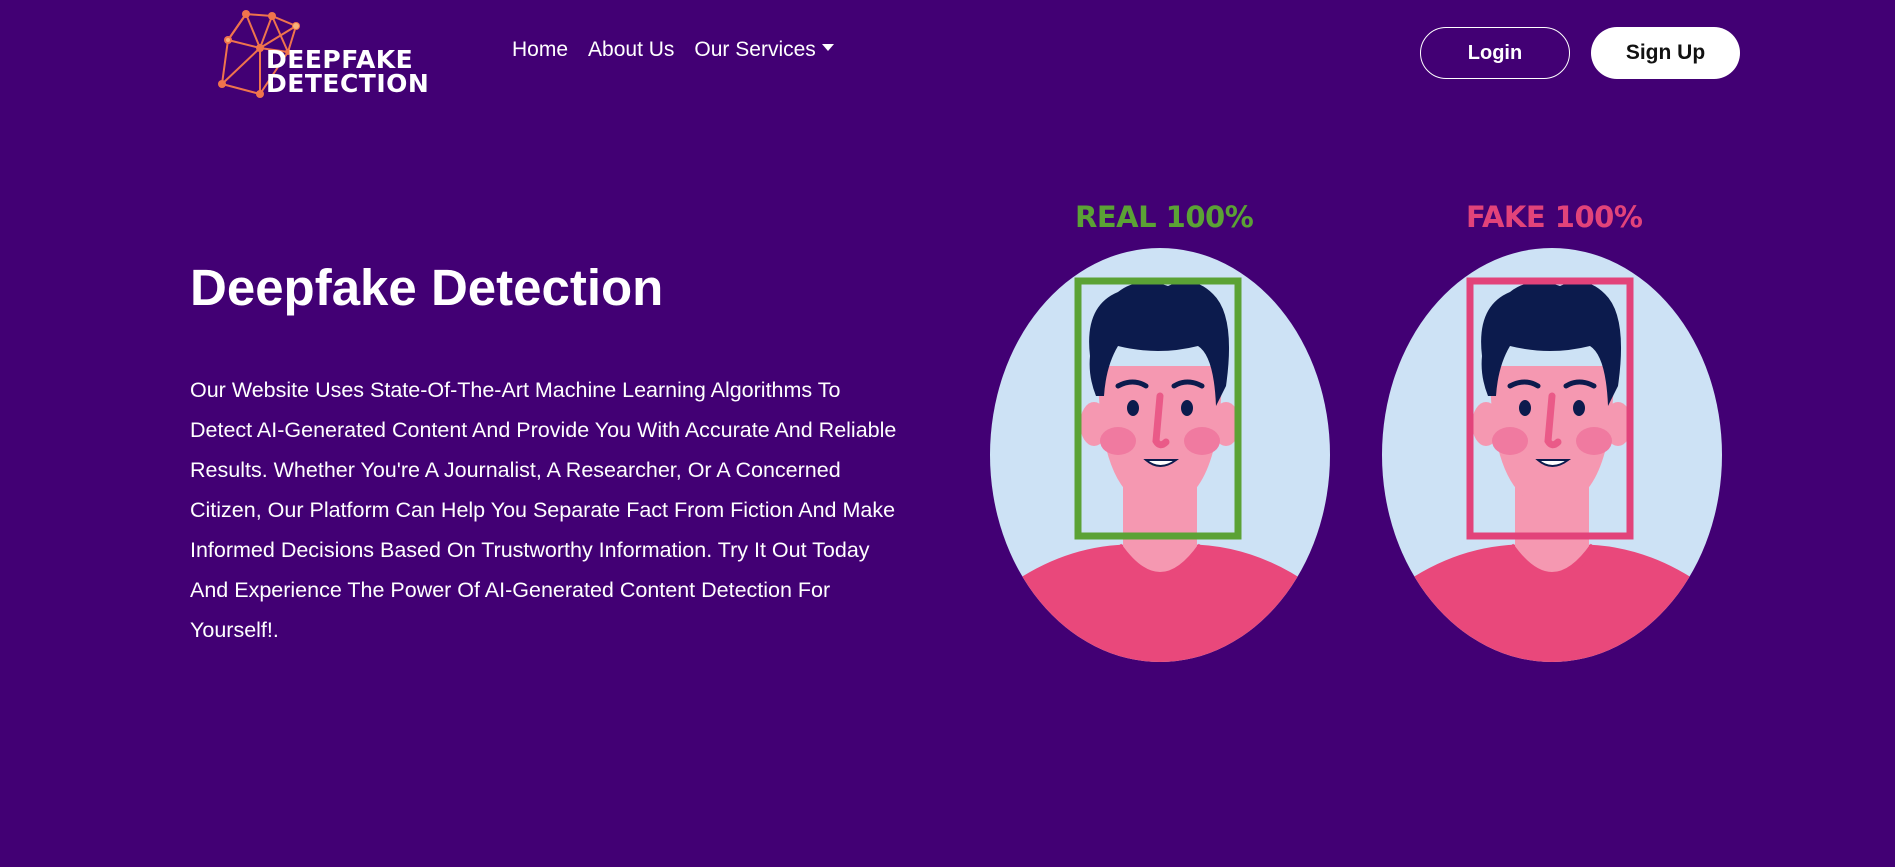 This screenshot has width=1895, height=867. What do you see at coordinates (348, 83) in the screenshot?
I see `logo-line-2: DETECTION` at bounding box center [348, 83].